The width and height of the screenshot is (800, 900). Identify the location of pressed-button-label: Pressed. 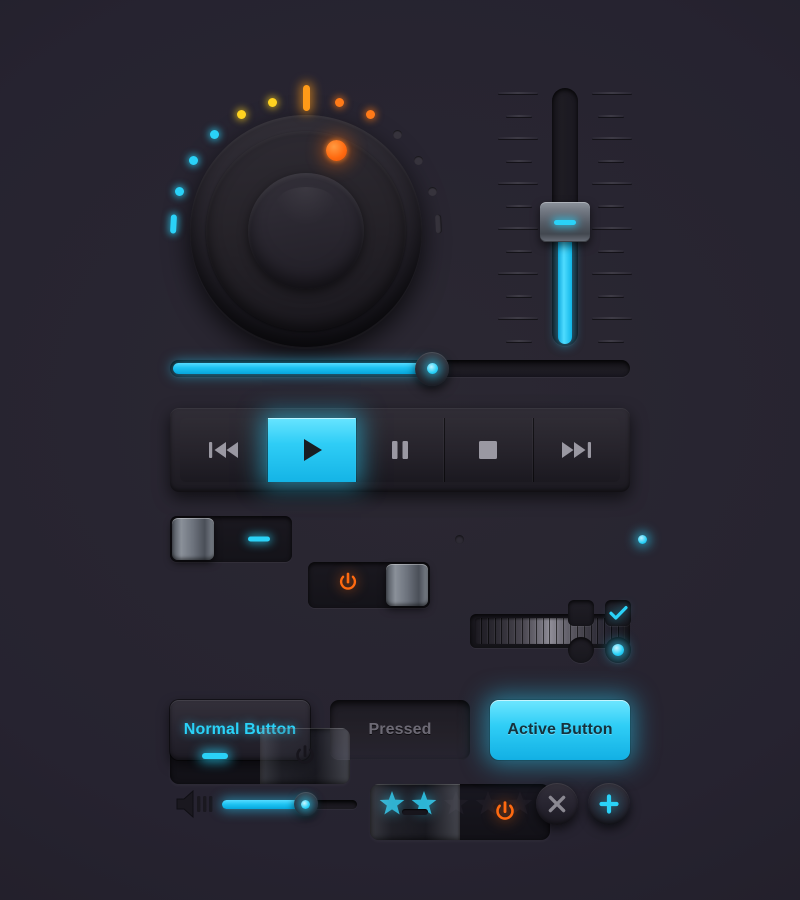
(400, 729).